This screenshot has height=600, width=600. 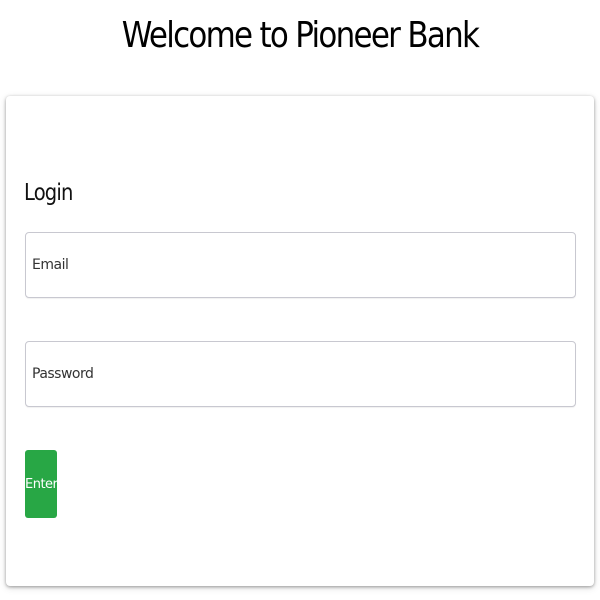 What do you see at coordinates (48, 193) in the screenshot?
I see `login-heading: Login` at bounding box center [48, 193].